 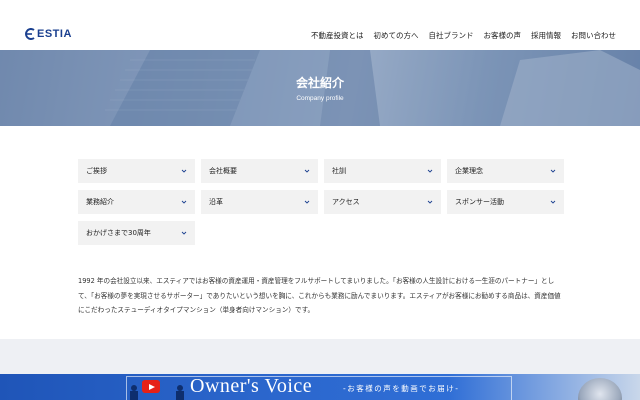 I want to click on menu-item-label: 会社概要, so click(x=223, y=171).